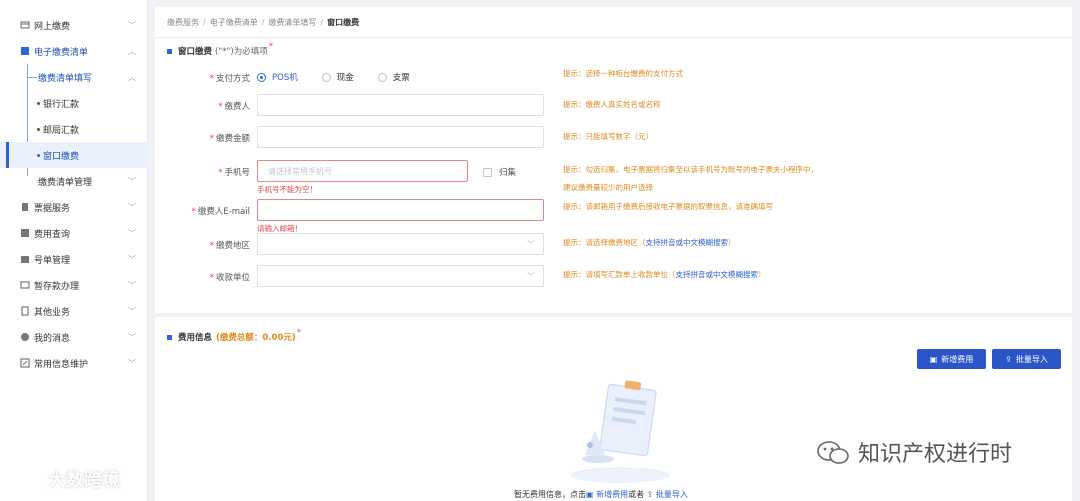 The width and height of the screenshot is (1080, 501). I want to click on watermark-right: 知识产权进行时, so click(914, 452).